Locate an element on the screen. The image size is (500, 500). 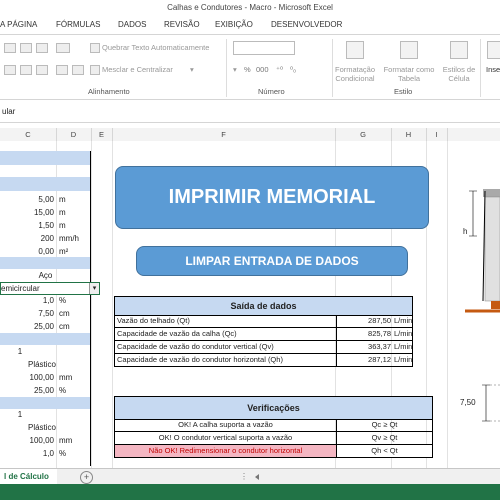
clear-input-button: LIMPAR ENTRADA DE DADOS is located at coordinates (272, 261).